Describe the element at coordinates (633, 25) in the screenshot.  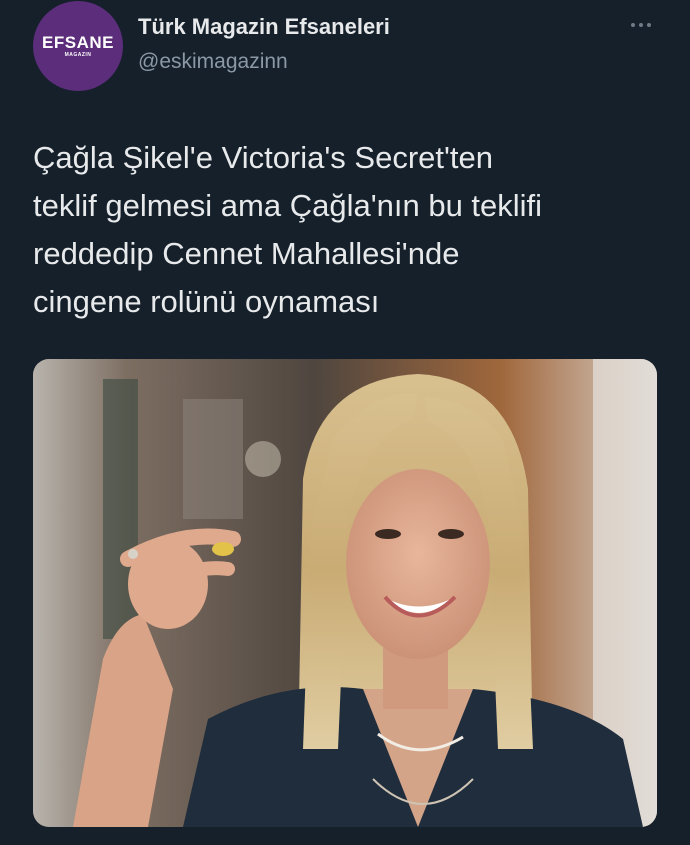
I see `more-horizontal-icon` at that location.